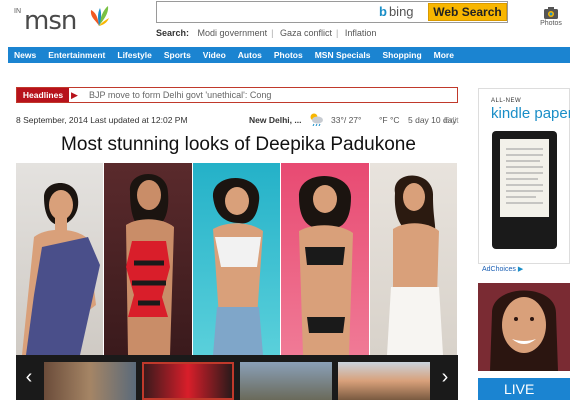 This screenshot has width=570, height=400. What do you see at coordinates (551, 23) in the screenshot?
I see `photos-label: Photos` at bounding box center [551, 23].